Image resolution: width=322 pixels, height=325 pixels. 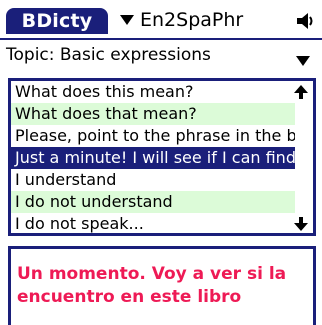 I want to click on list-item: Please, point to the phrase in the bo, so click(x=153, y=136).